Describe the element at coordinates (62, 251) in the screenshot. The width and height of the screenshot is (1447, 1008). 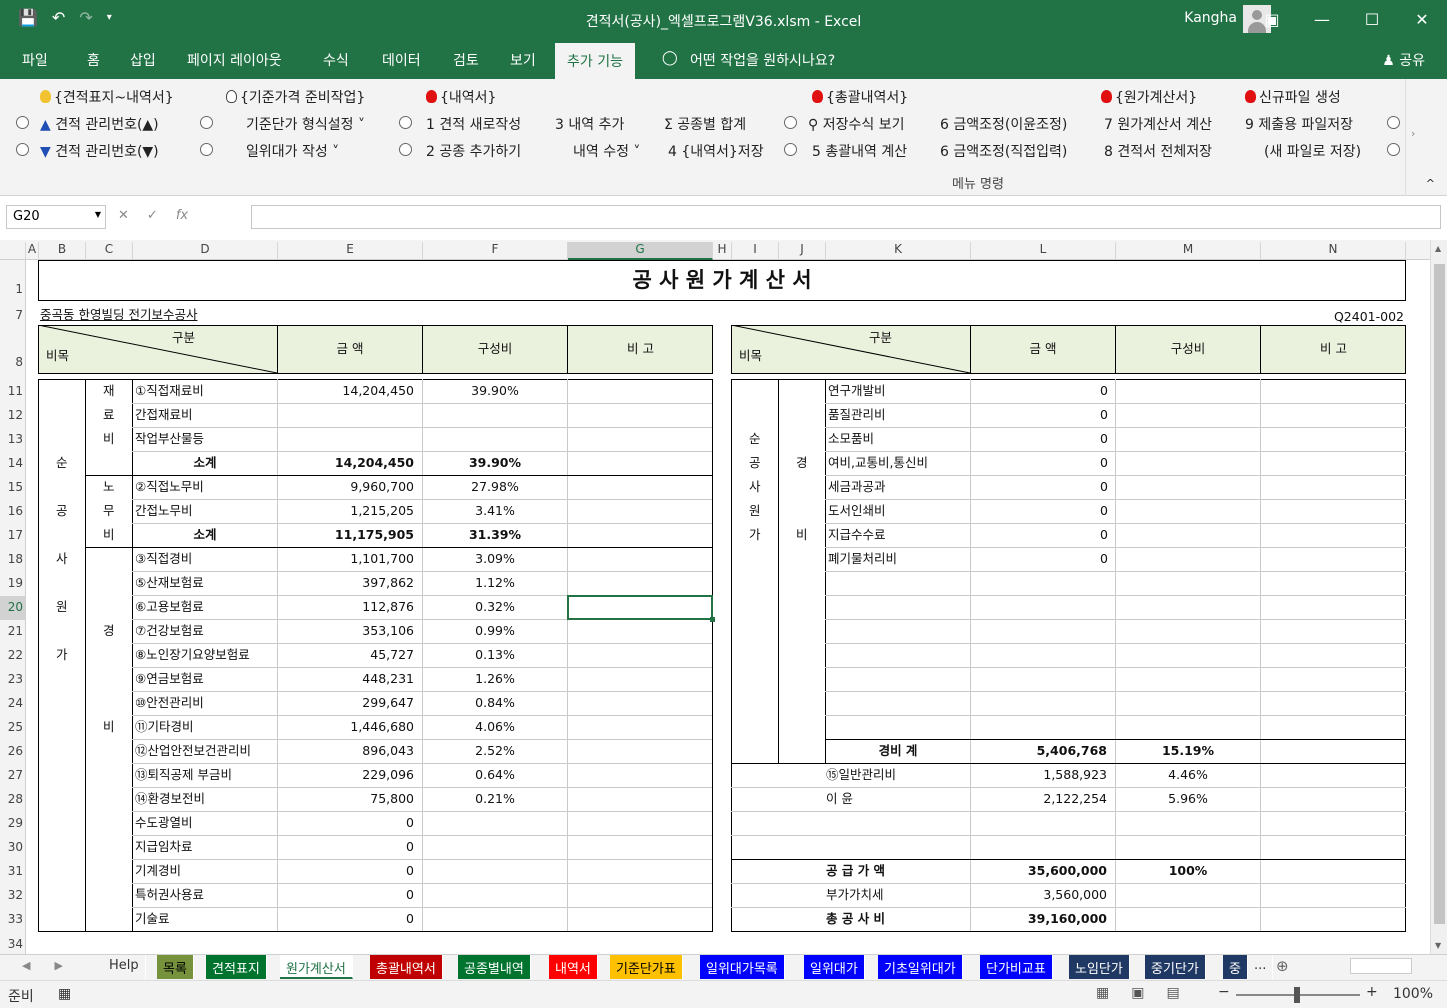
I see `column-header: B` at that location.